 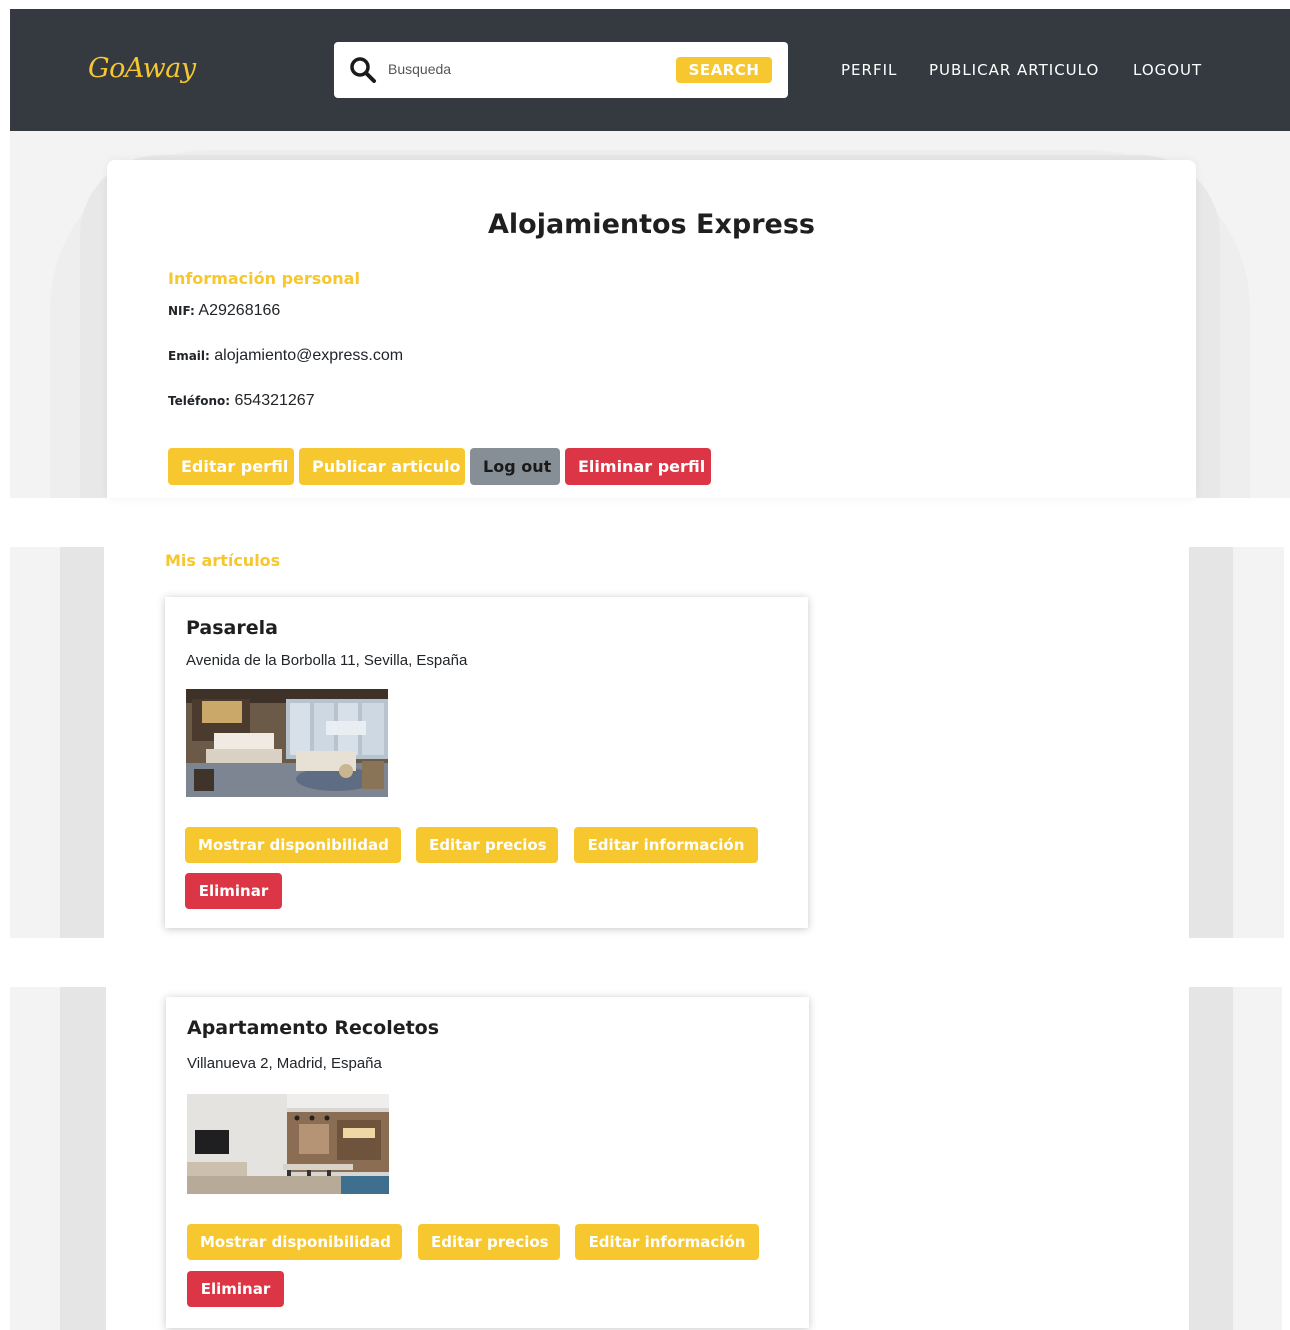 What do you see at coordinates (869, 70) in the screenshot?
I see `nav-link-perfil: PERFIL` at bounding box center [869, 70].